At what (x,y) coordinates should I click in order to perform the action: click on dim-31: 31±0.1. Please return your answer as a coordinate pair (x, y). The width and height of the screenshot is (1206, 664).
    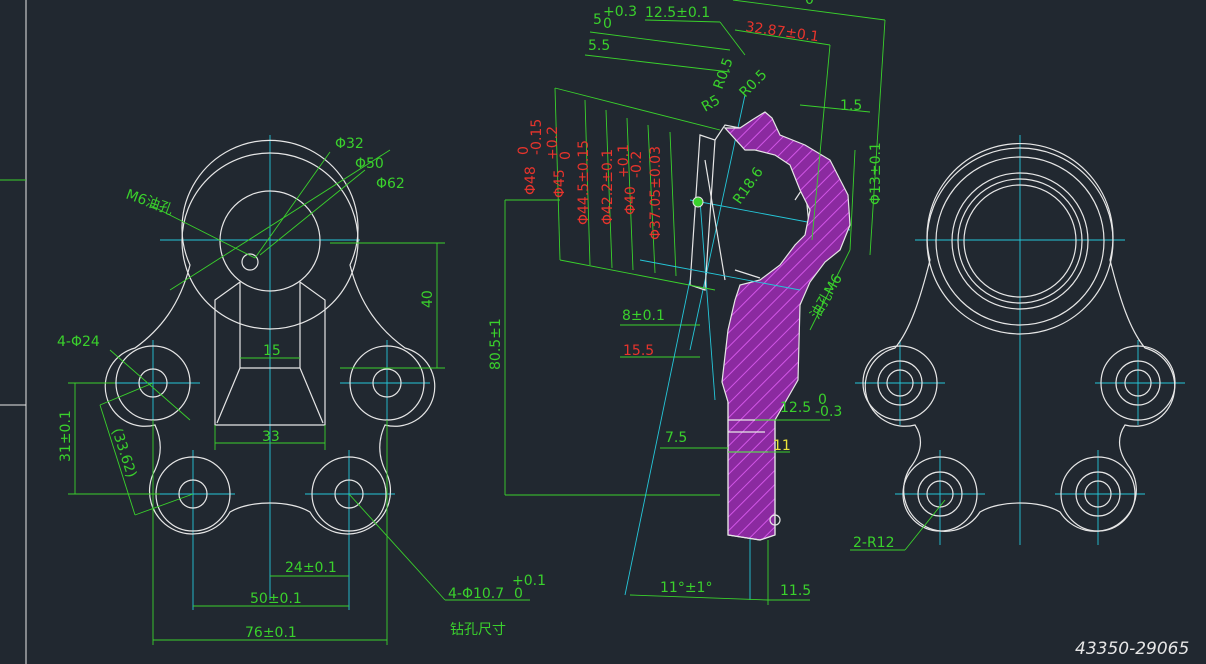
    Looking at the image, I should click on (66, 436).